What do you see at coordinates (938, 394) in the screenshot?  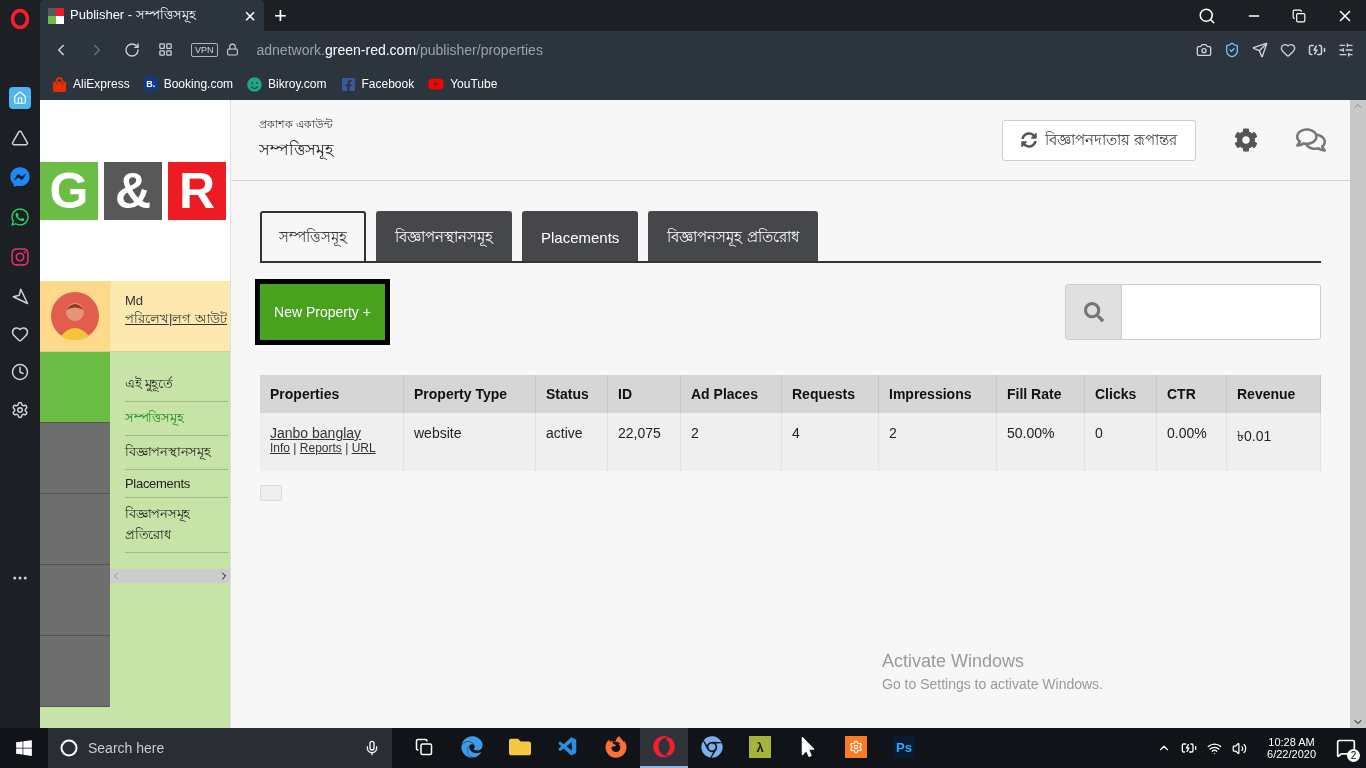 I see `column-header: Impressions` at bounding box center [938, 394].